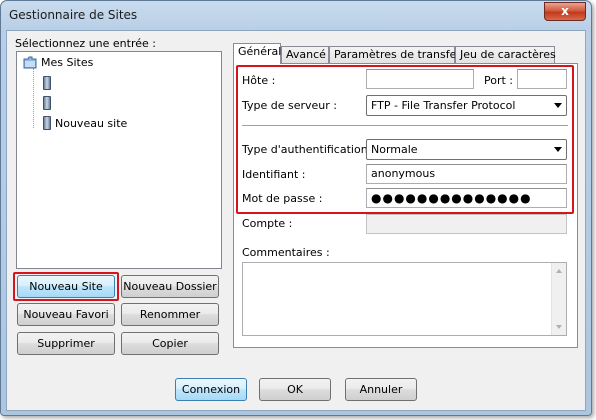 The height and width of the screenshot is (420, 596). What do you see at coordinates (466, 198) in the screenshot?
I see `password-input: ●●●●●●●●●●●●●●` at bounding box center [466, 198].